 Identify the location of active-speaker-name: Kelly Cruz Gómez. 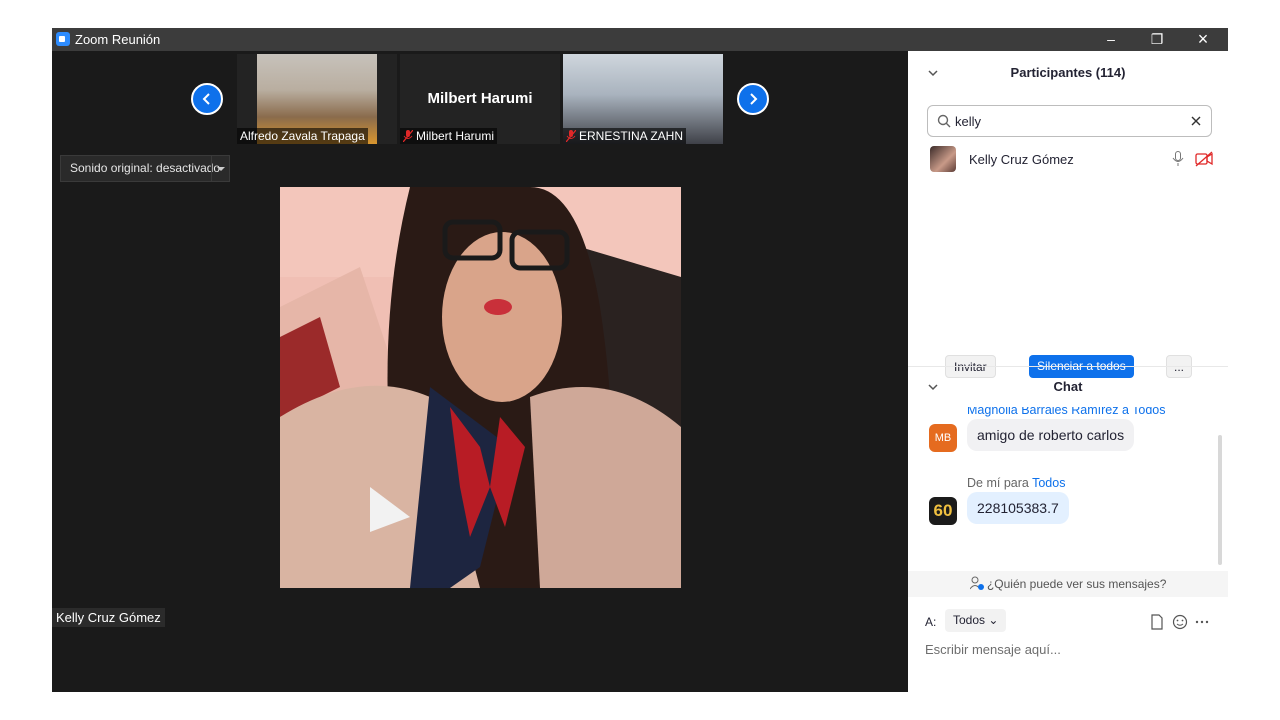
(108, 617).